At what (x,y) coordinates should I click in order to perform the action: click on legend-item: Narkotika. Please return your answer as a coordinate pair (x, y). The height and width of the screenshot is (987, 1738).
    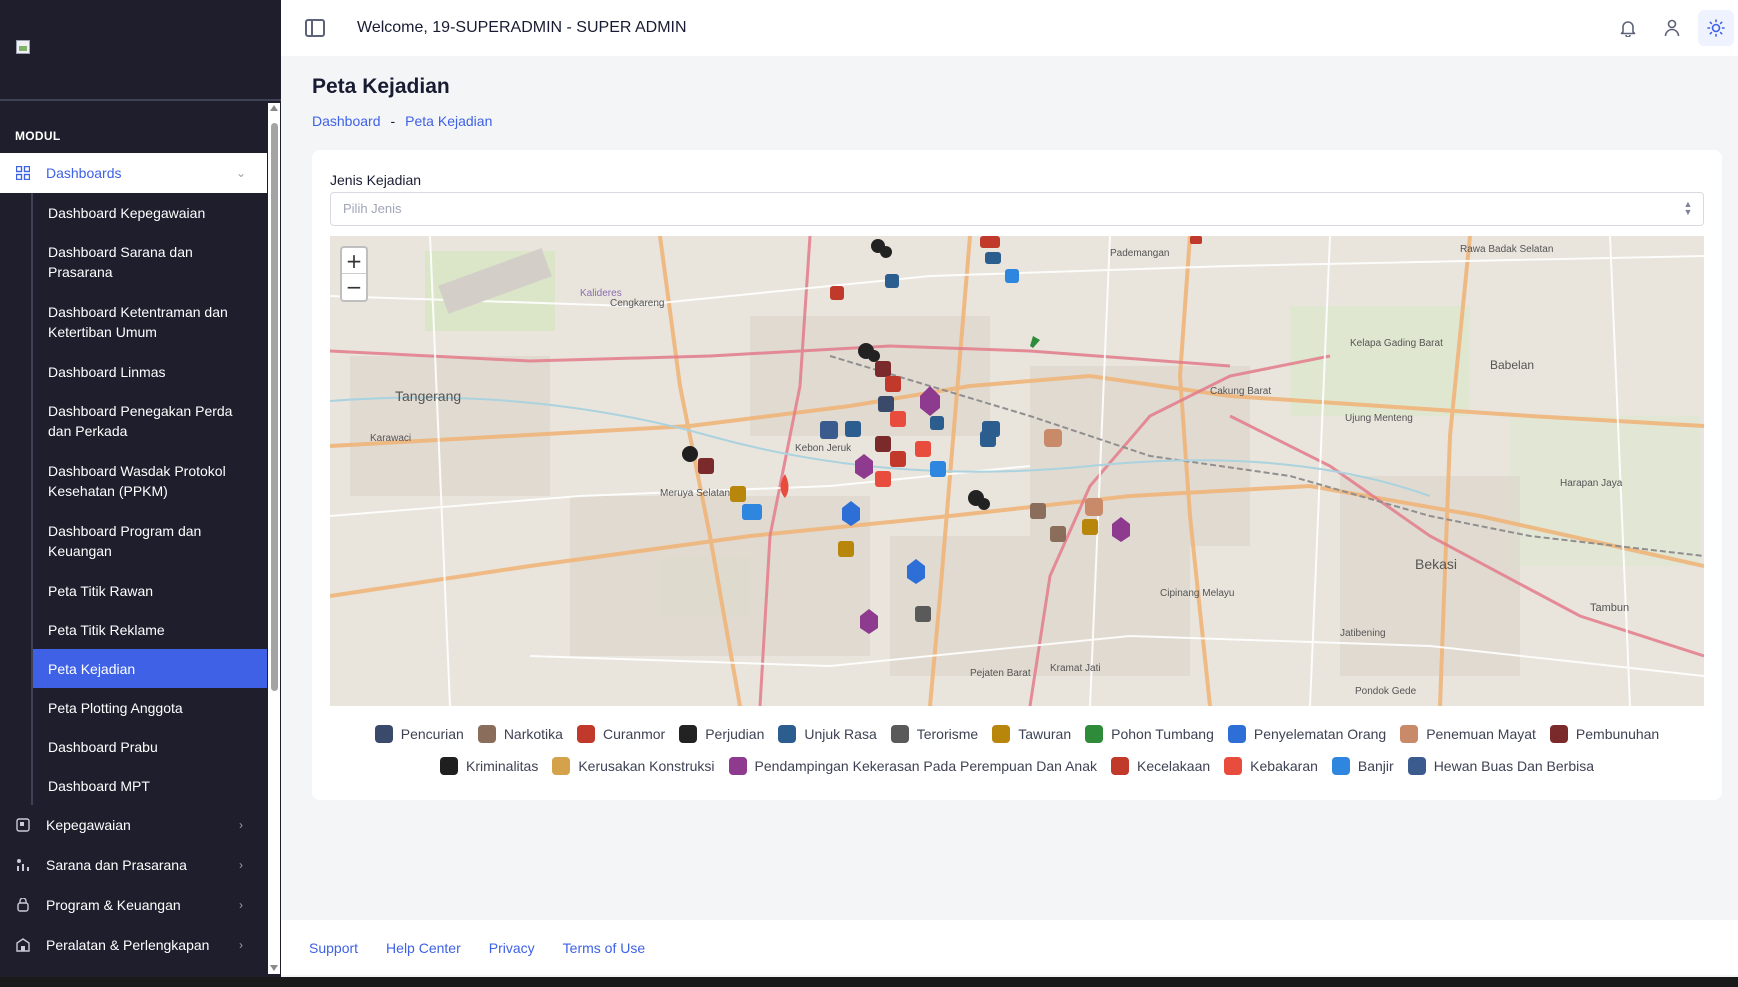
    Looking at the image, I should click on (520, 734).